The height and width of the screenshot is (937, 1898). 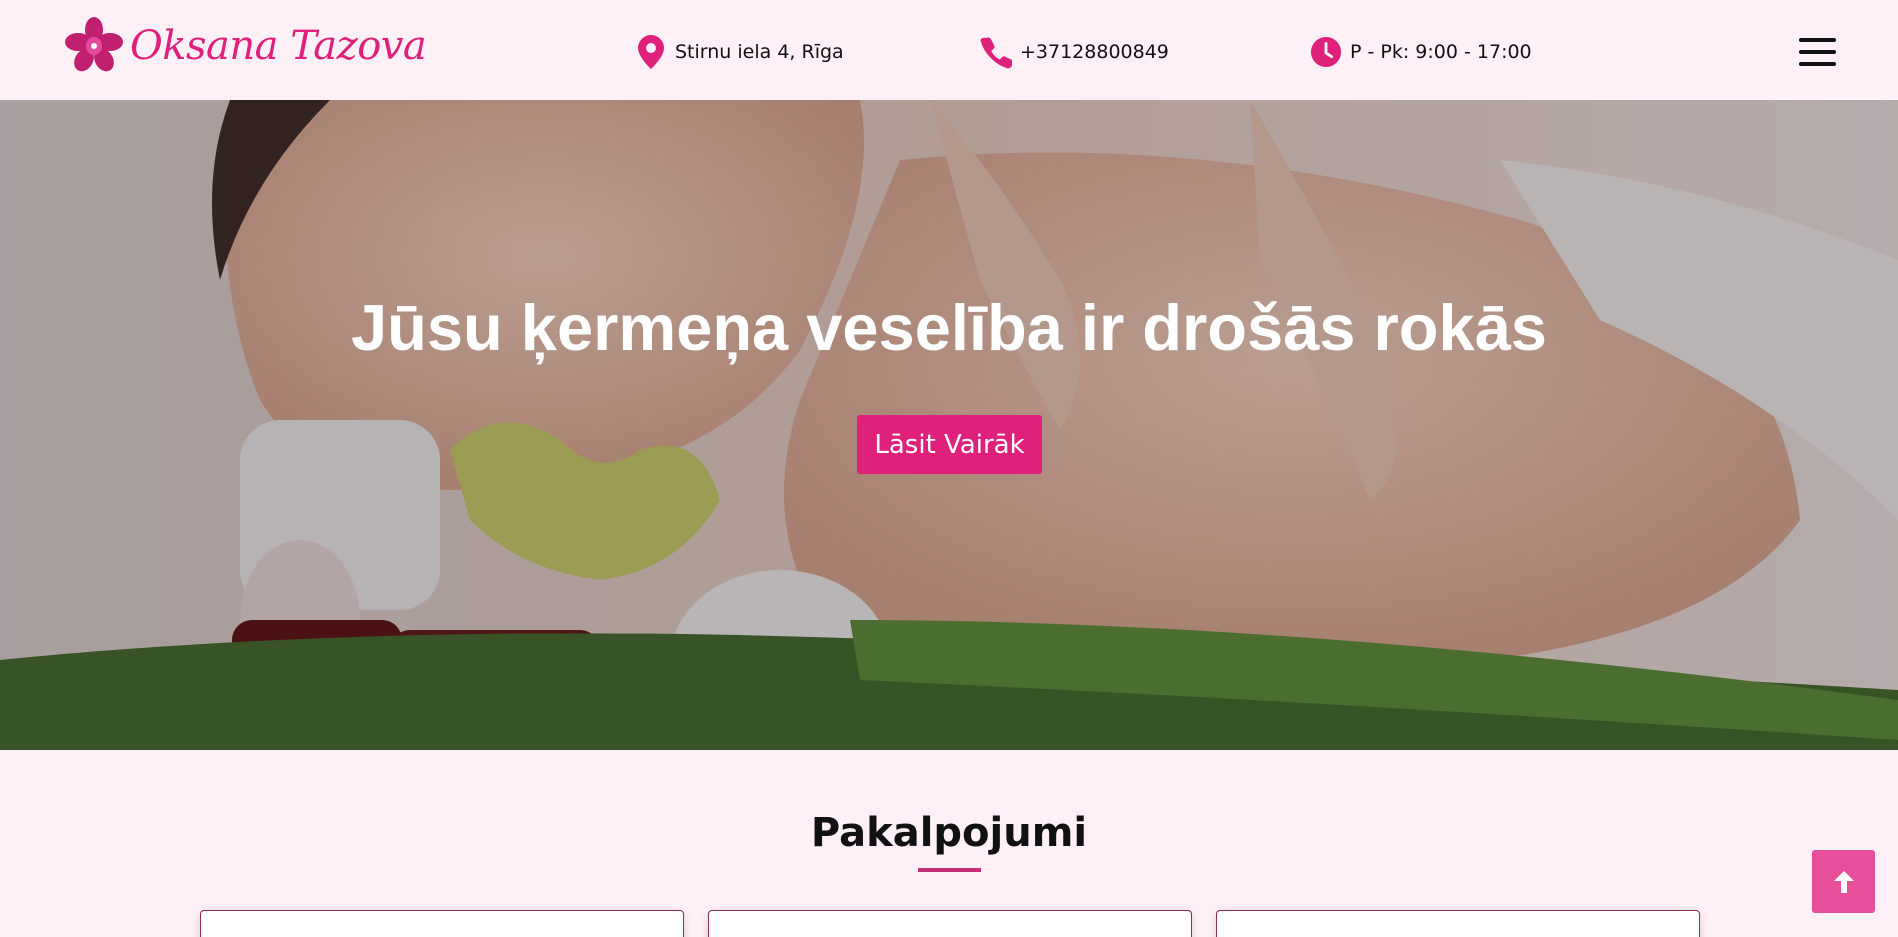 What do you see at coordinates (1326, 52) in the screenshot?
I see `clock-icon` at bounding box center [1326, 52].